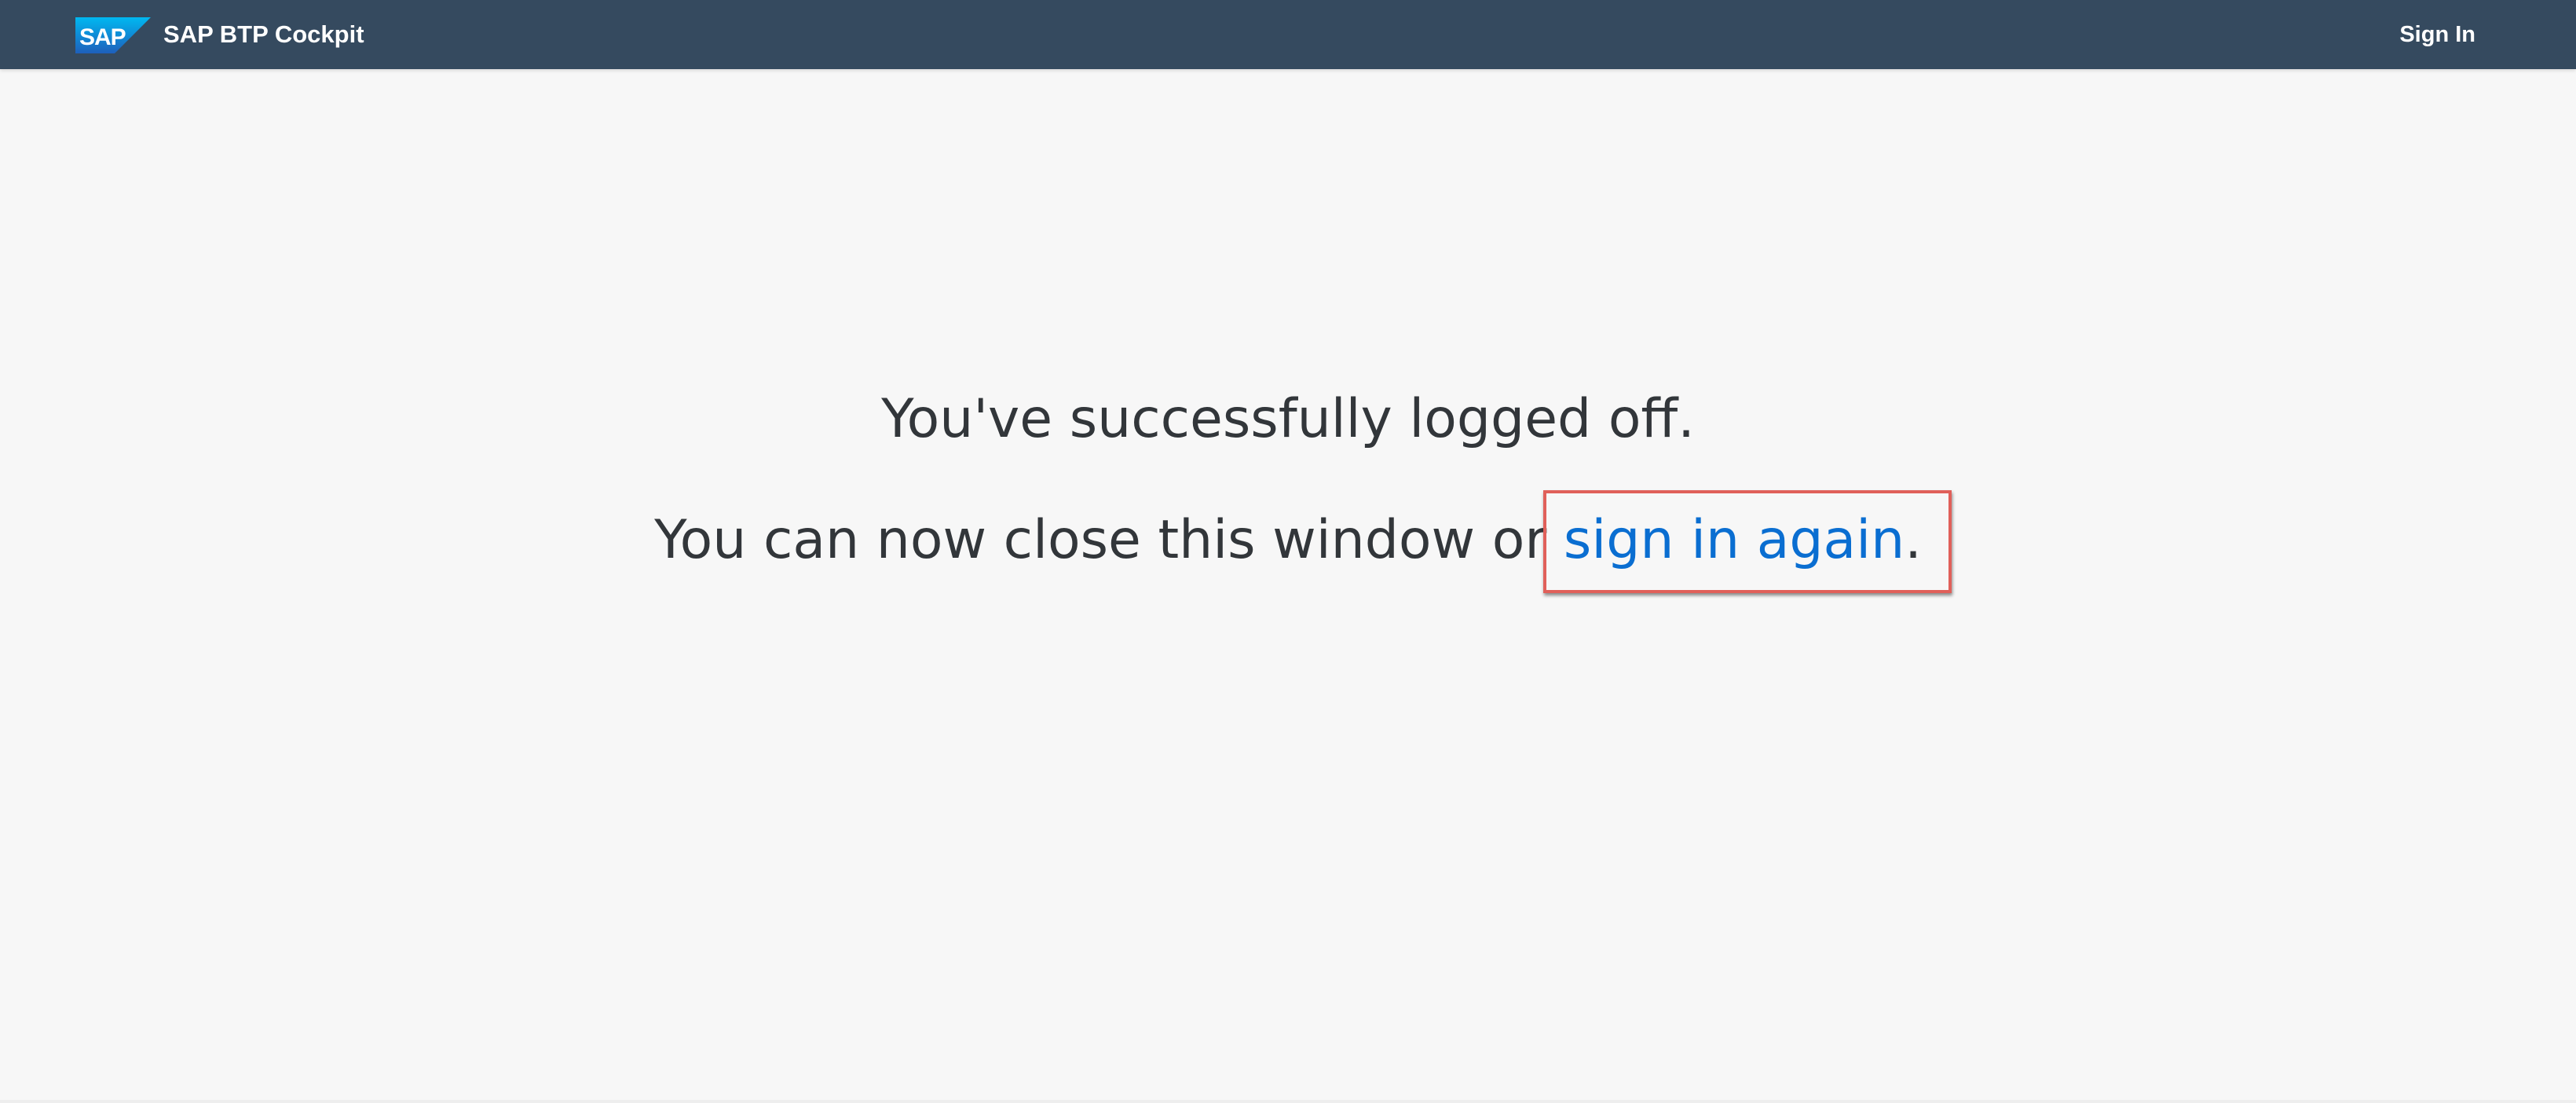  Describe the element at coordinates (1735, 540) in the screenshot. I see `sign-in-again-link: sign in again` at that location.